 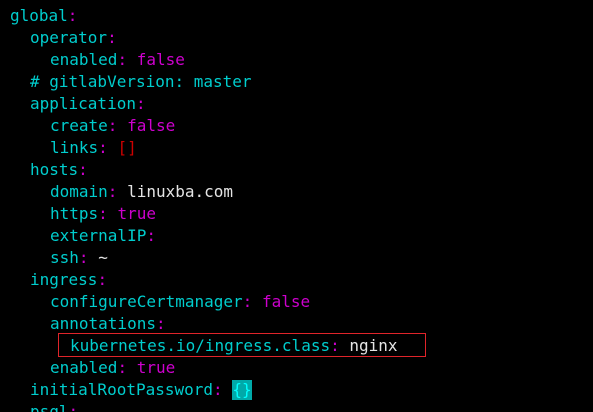 I want to click on yaml-line-operator: operator:, so click(x=73, y=38).